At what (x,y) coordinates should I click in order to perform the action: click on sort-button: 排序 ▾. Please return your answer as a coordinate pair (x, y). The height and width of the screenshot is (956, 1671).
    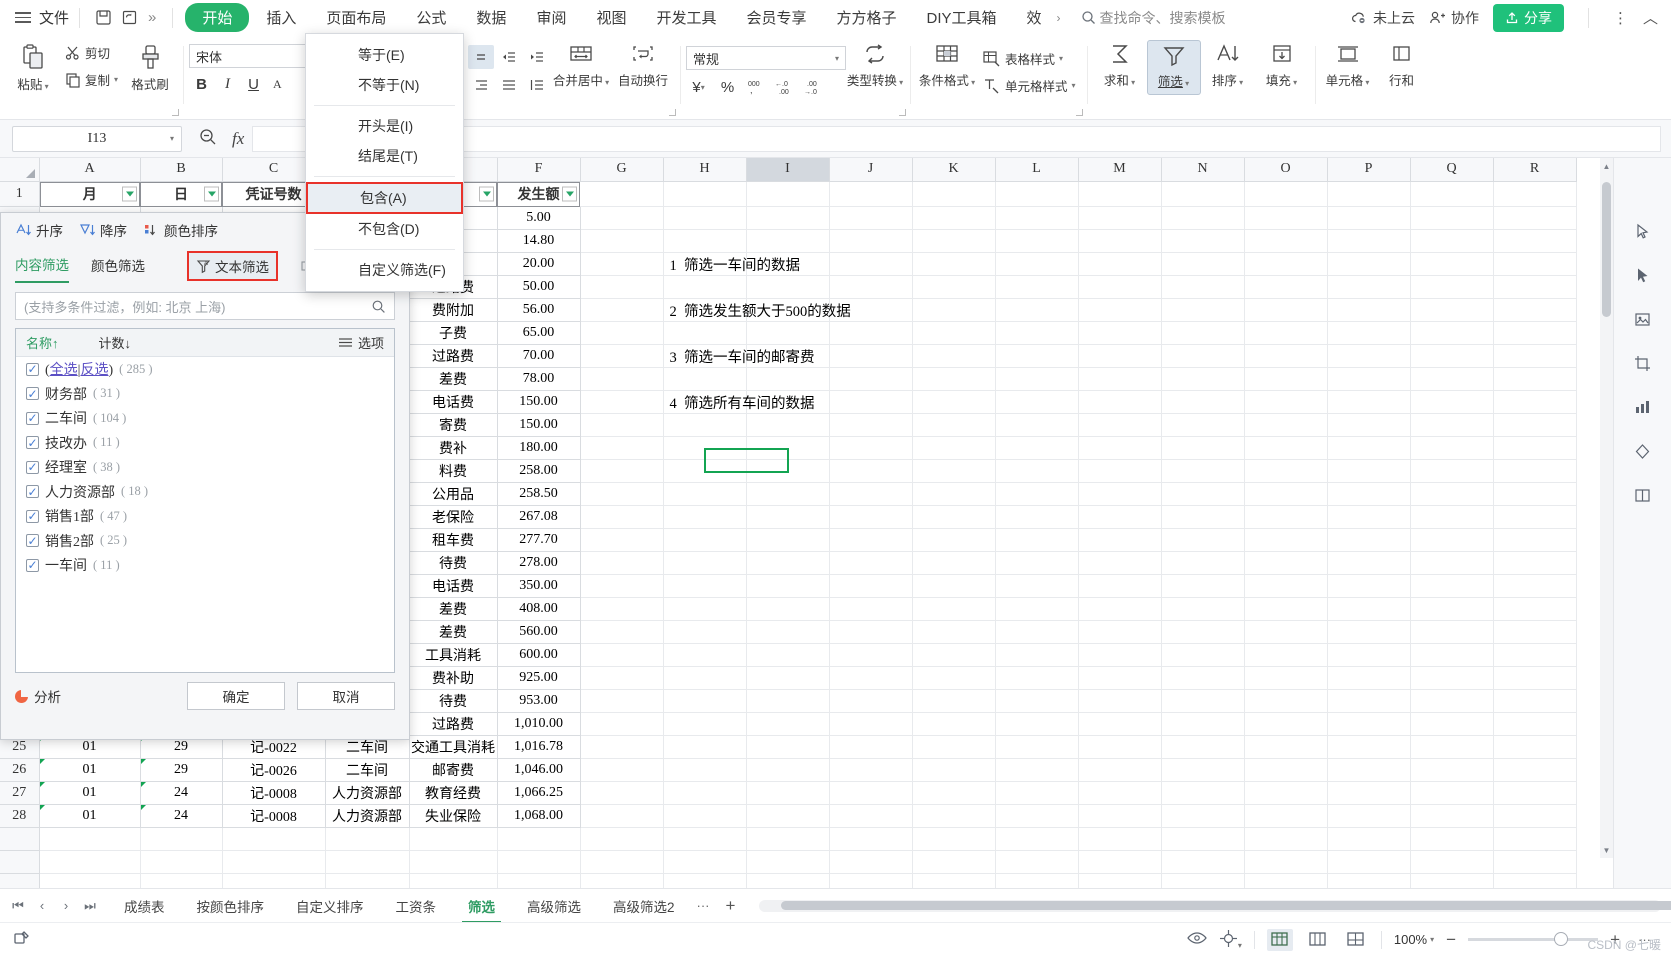
    Looking at the image, I should click on (1228, 66).